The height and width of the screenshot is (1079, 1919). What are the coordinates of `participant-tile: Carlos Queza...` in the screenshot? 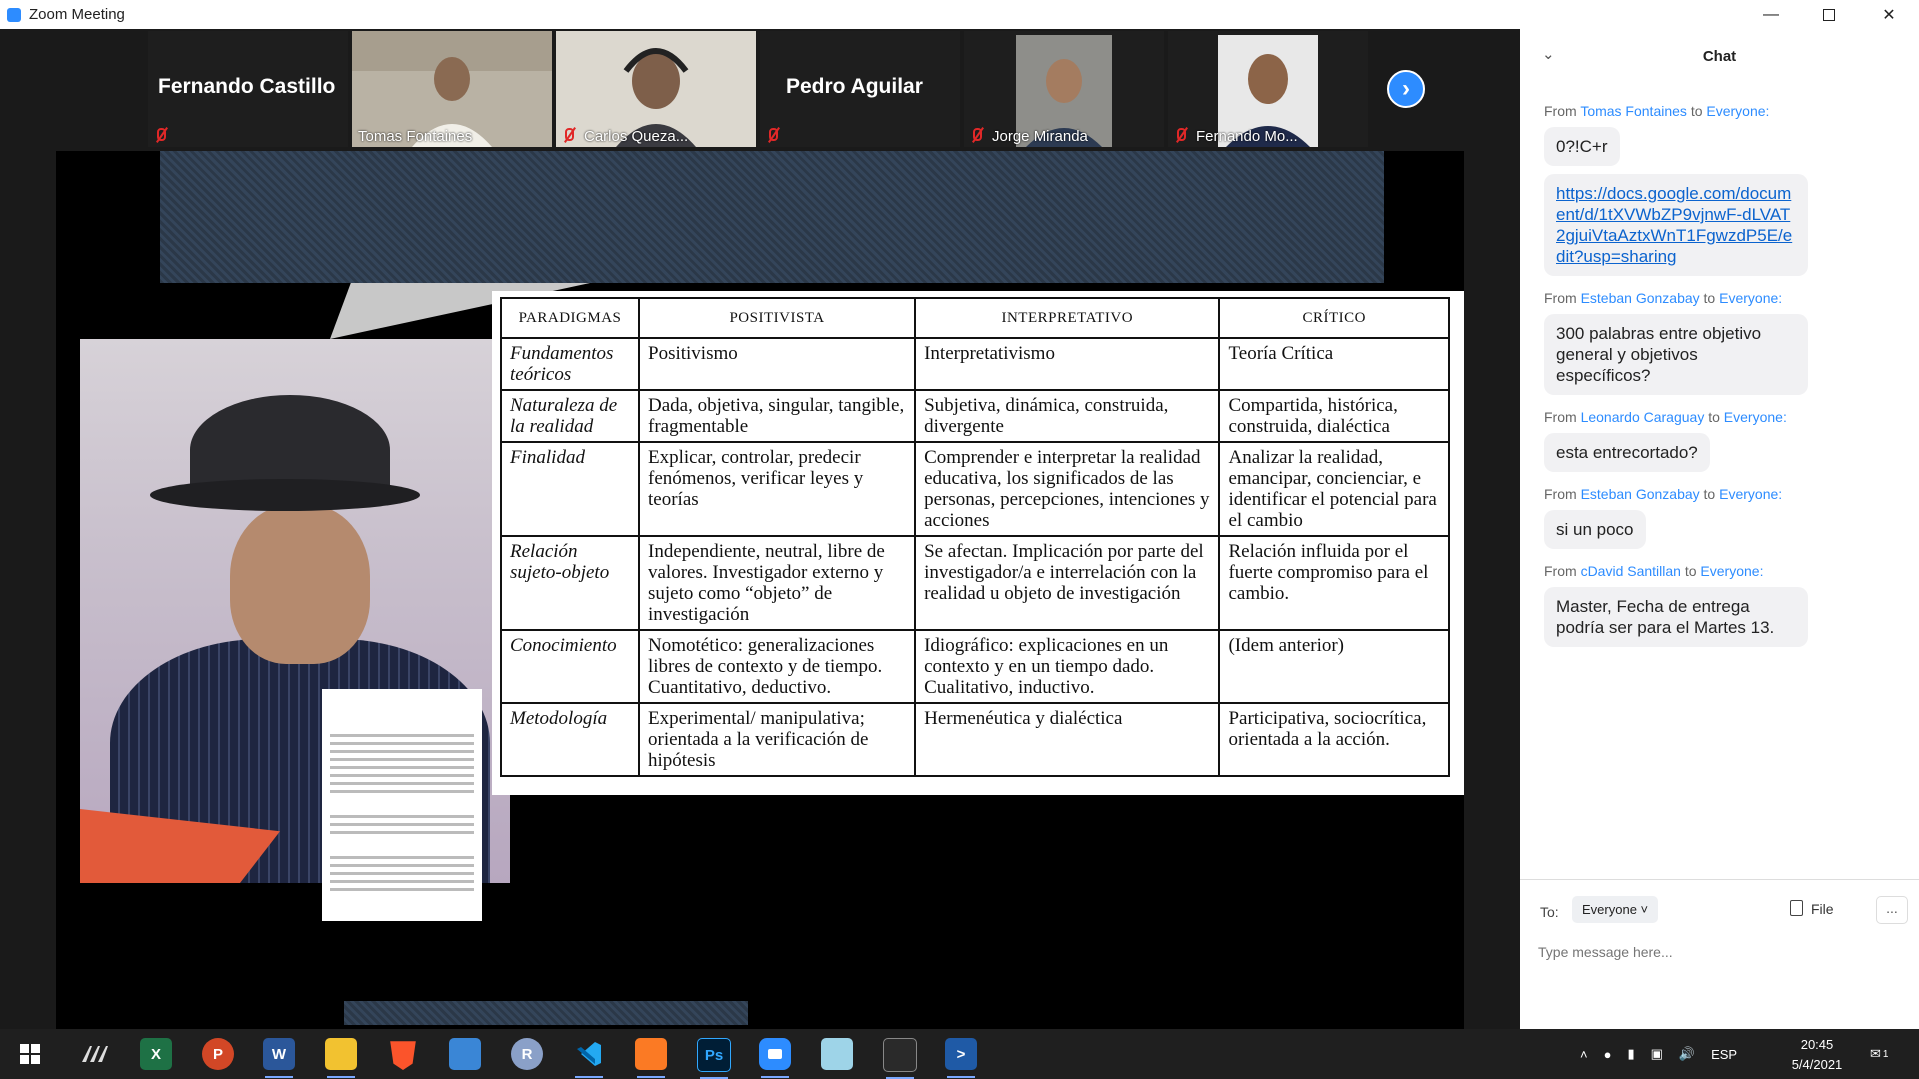 It's located at (656, 89).